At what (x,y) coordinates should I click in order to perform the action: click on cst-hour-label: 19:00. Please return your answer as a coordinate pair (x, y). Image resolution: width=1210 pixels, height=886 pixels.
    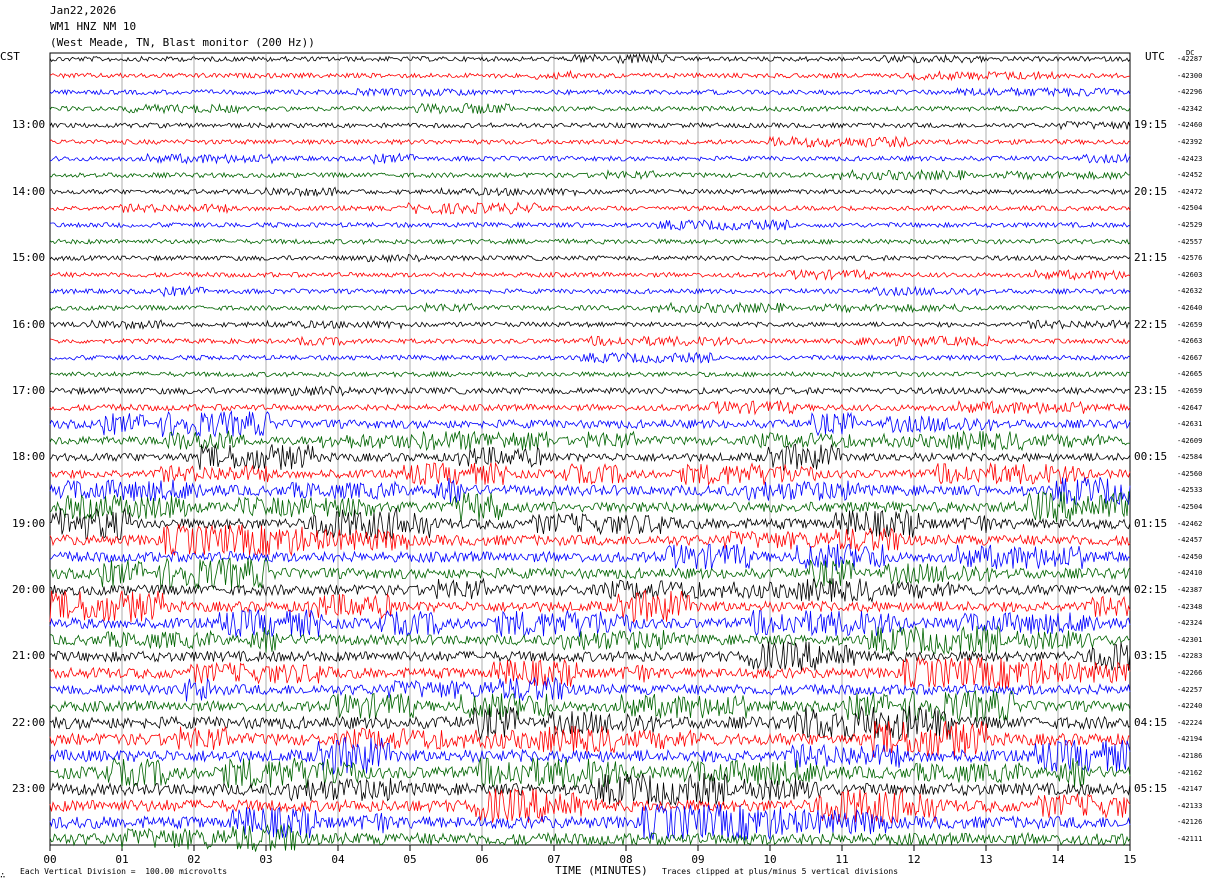
    Looking at the image, I should click on (29, 523).